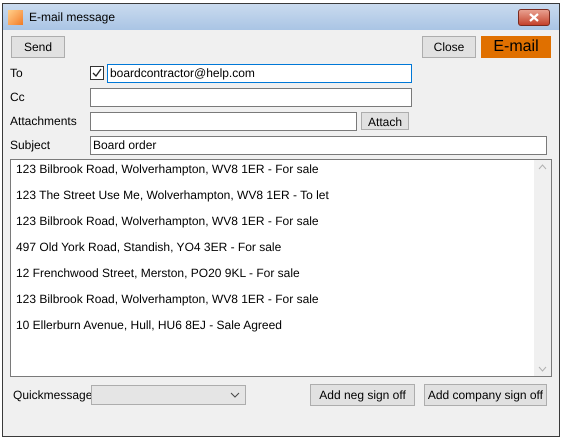 This screenshot has width=567, height=440. What do you see at coordinates (149, 248) in the screenshot?
I see `message-line: 497 Old York Road, Standish, YO4 3ER - For sale` at bounding box center [149, 248].